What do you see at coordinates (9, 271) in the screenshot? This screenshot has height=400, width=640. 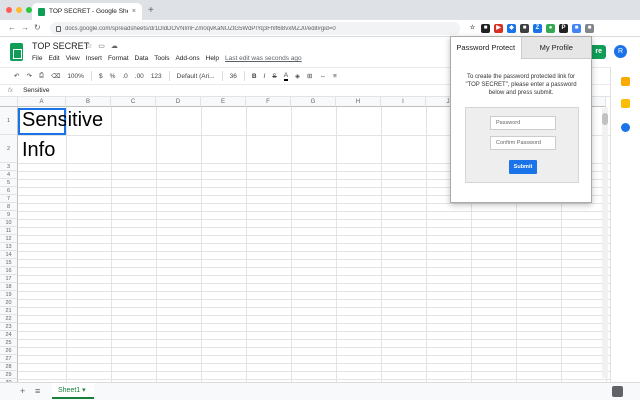 I see `row-header: 16` at bounding box center [9, 271].